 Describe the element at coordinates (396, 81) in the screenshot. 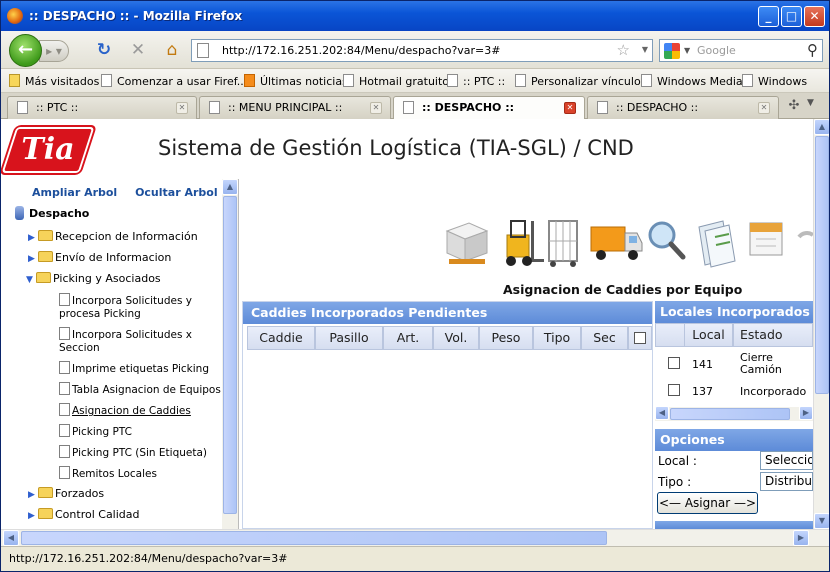

I see `bookmark-item: Hotmail gratuito` at that location.